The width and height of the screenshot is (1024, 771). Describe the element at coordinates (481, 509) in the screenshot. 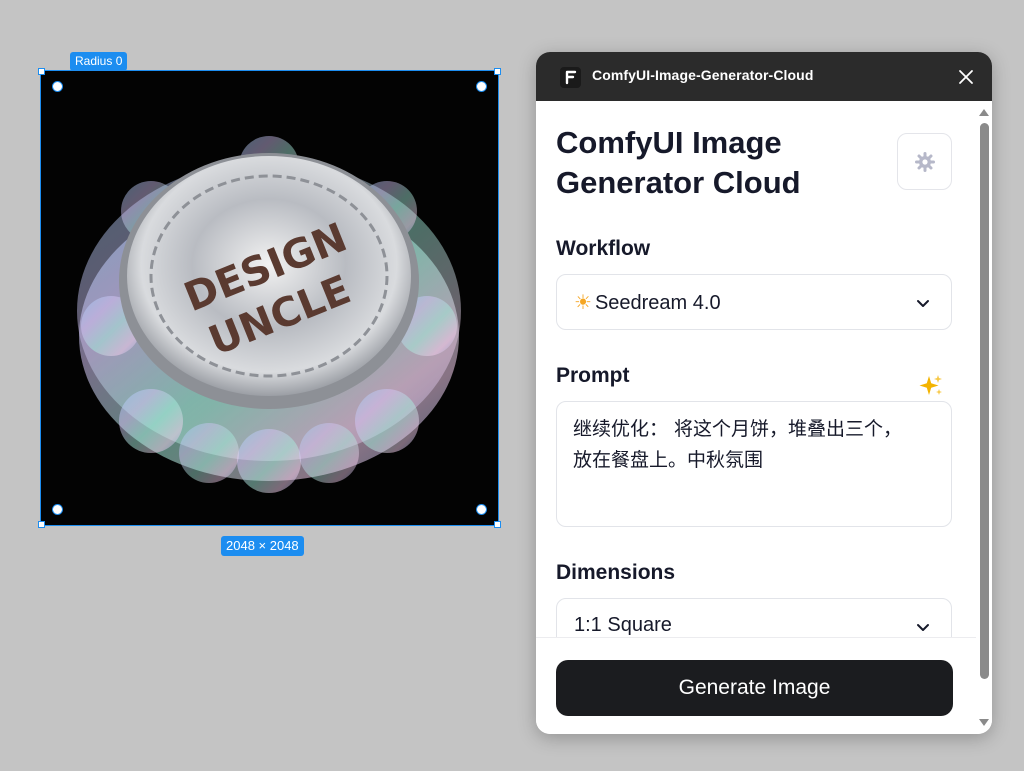

I see `corner-radius-handle-bottom-right` at that location.